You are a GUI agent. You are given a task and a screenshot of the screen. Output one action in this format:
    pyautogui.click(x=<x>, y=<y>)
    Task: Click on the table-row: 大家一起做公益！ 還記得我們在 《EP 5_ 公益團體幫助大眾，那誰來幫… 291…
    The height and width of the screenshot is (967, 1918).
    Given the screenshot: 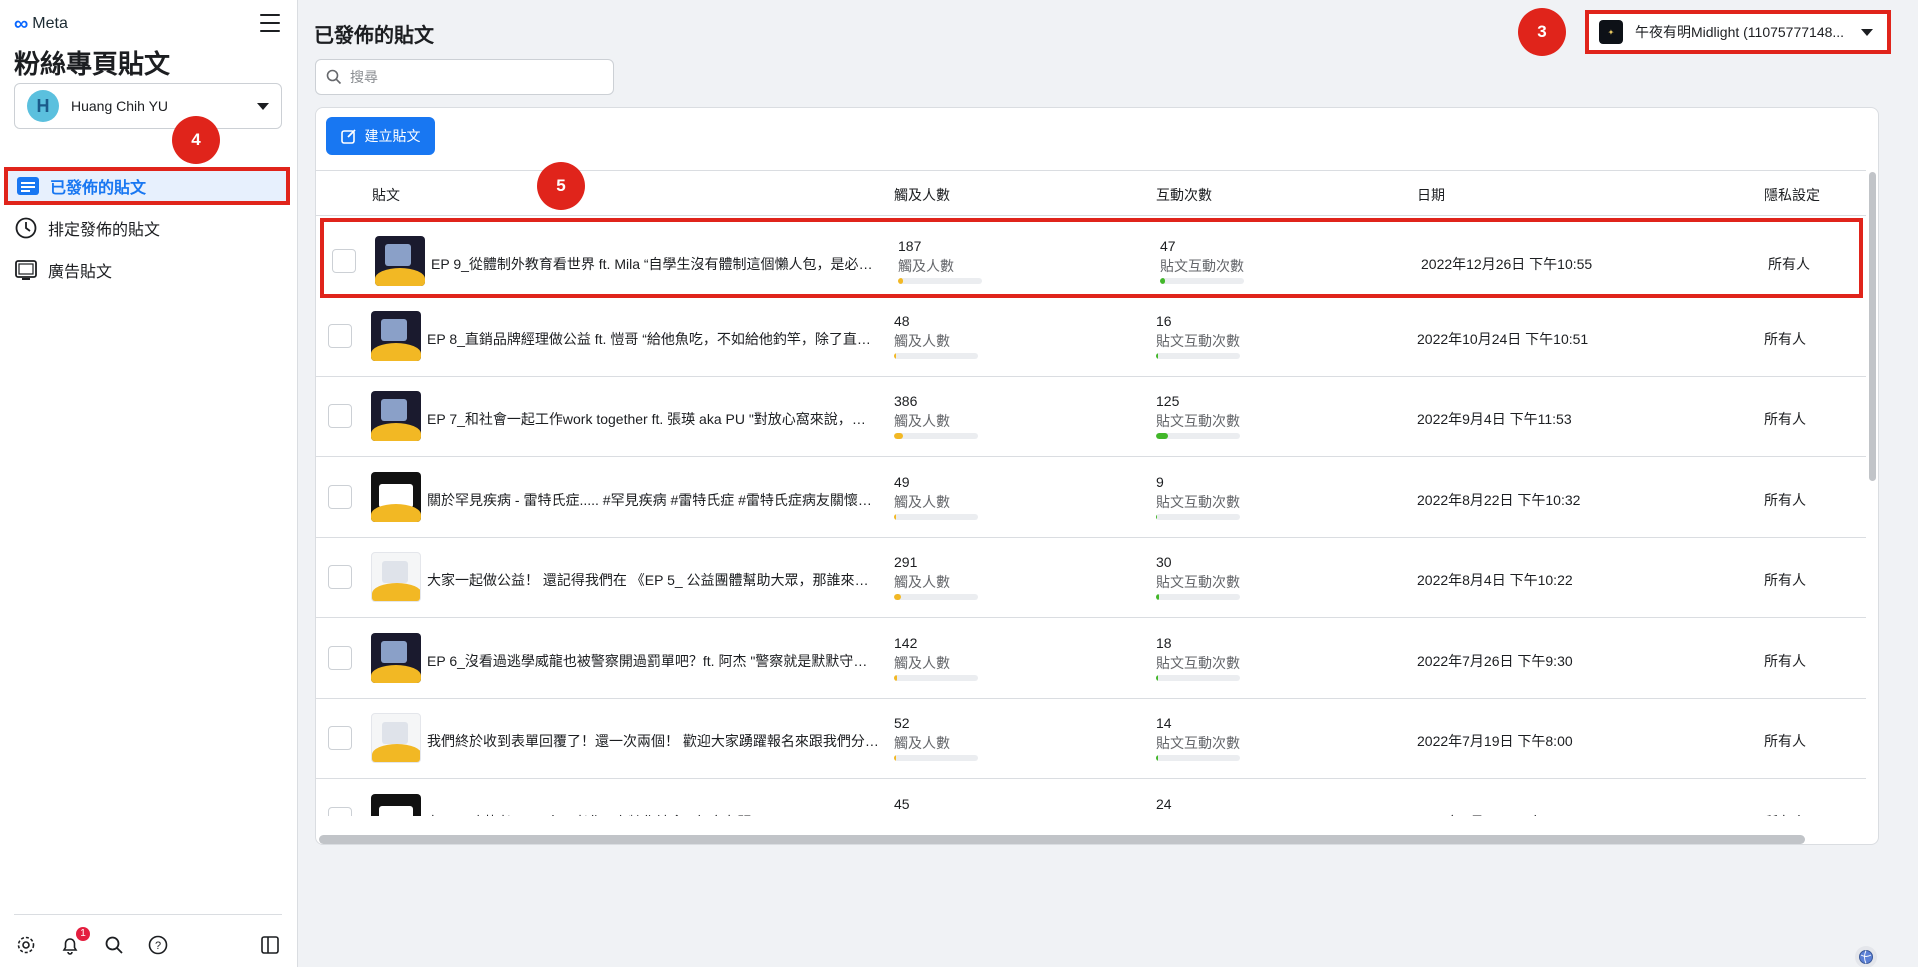 What is the action you would take?
    pyautogui.click(x=1091, y=578)
    